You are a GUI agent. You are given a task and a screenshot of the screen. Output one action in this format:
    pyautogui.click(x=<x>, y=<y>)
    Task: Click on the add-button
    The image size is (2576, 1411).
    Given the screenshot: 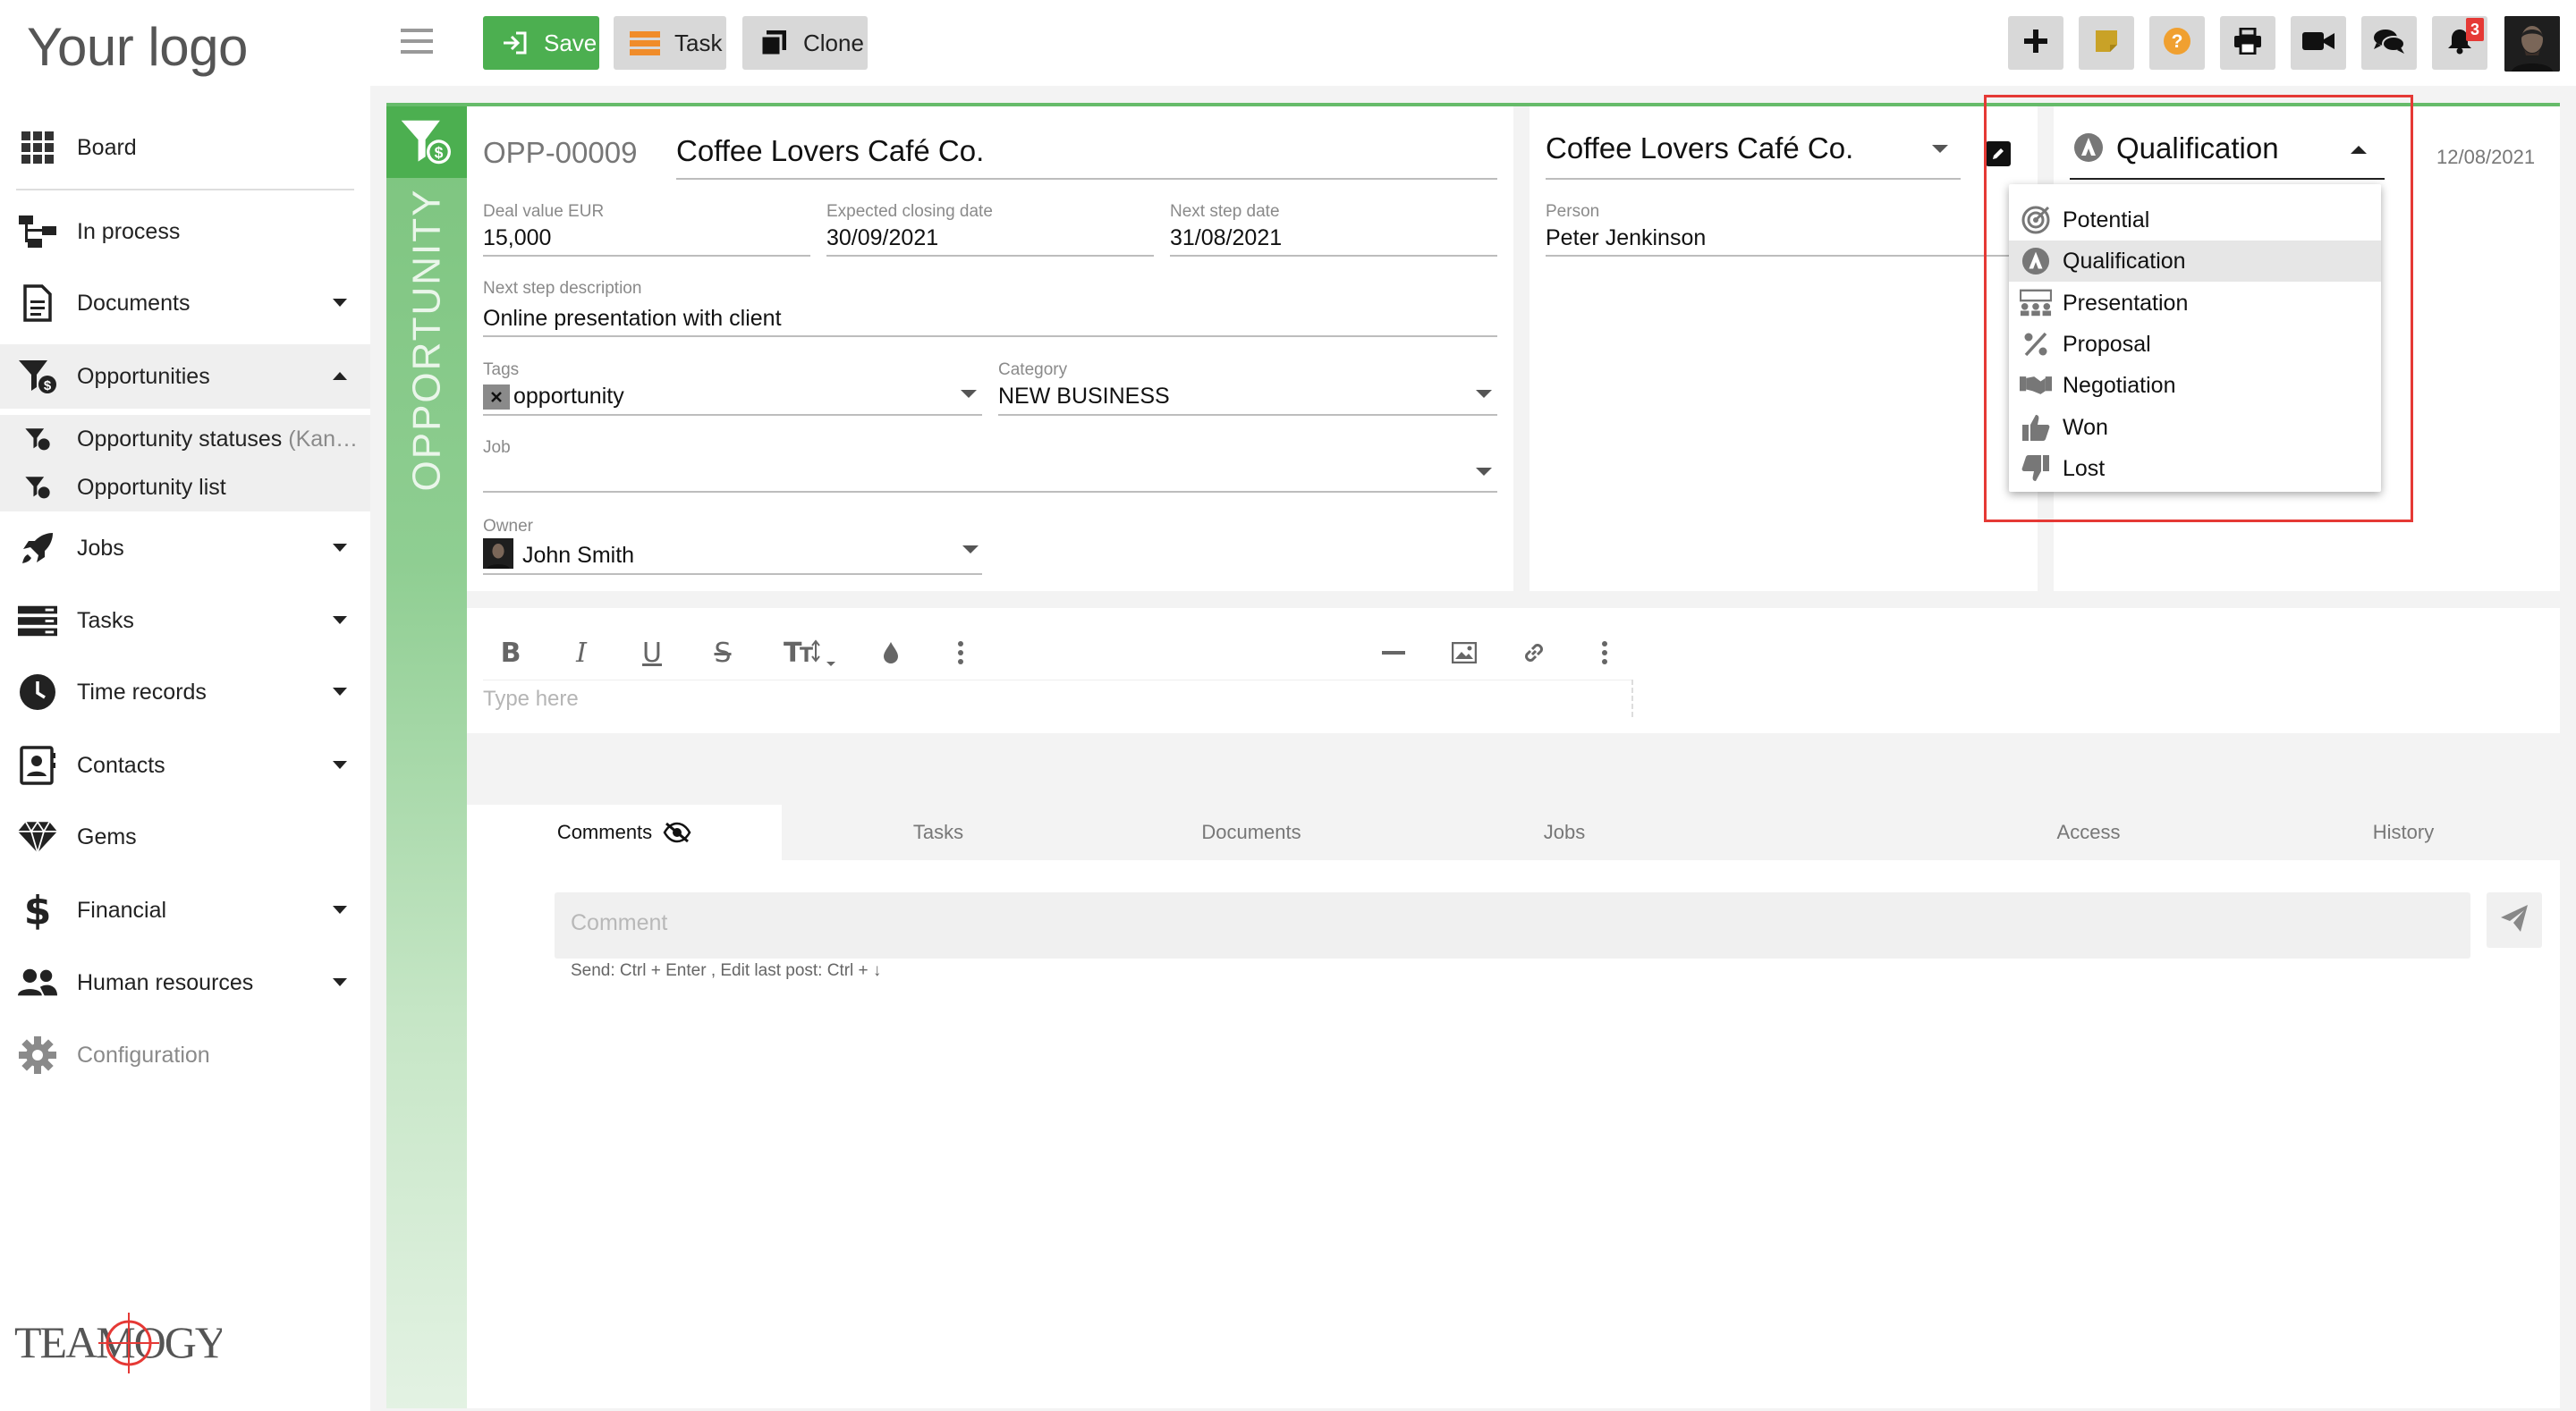 What is the action you would take?
    pyautogui.click(x=2035, y=43)
    